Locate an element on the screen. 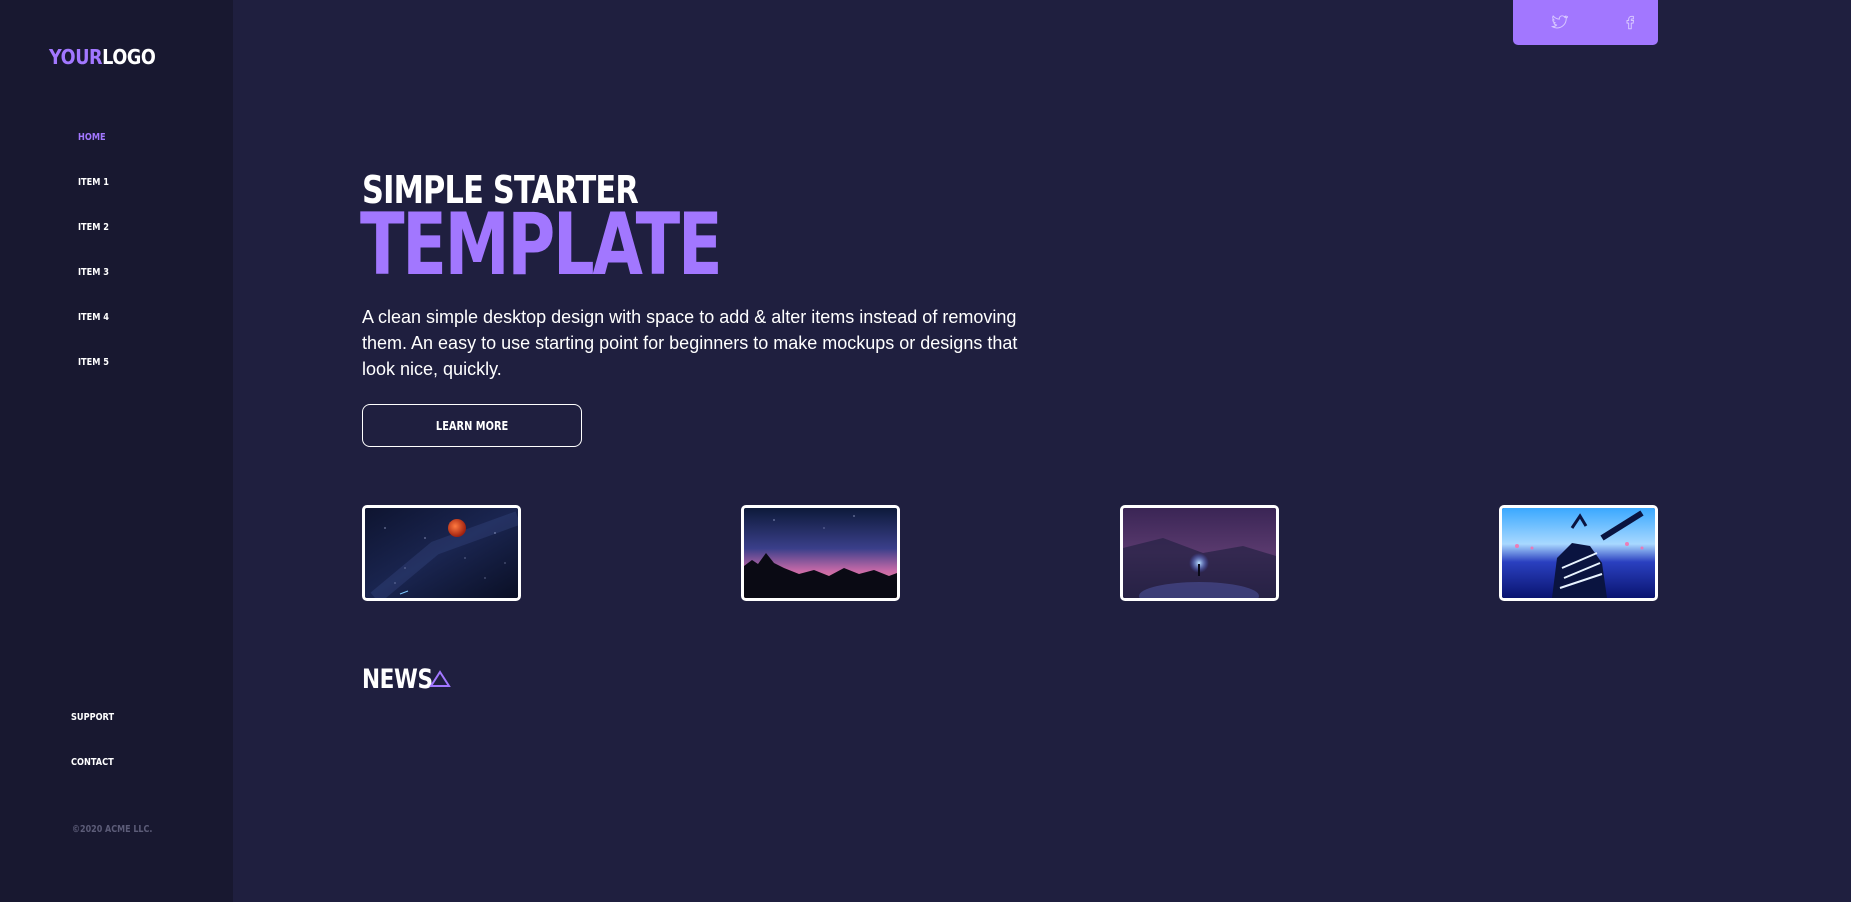 The image size is (1851, 902). logo: YOURLOGO is located at coordinates (102, 57).